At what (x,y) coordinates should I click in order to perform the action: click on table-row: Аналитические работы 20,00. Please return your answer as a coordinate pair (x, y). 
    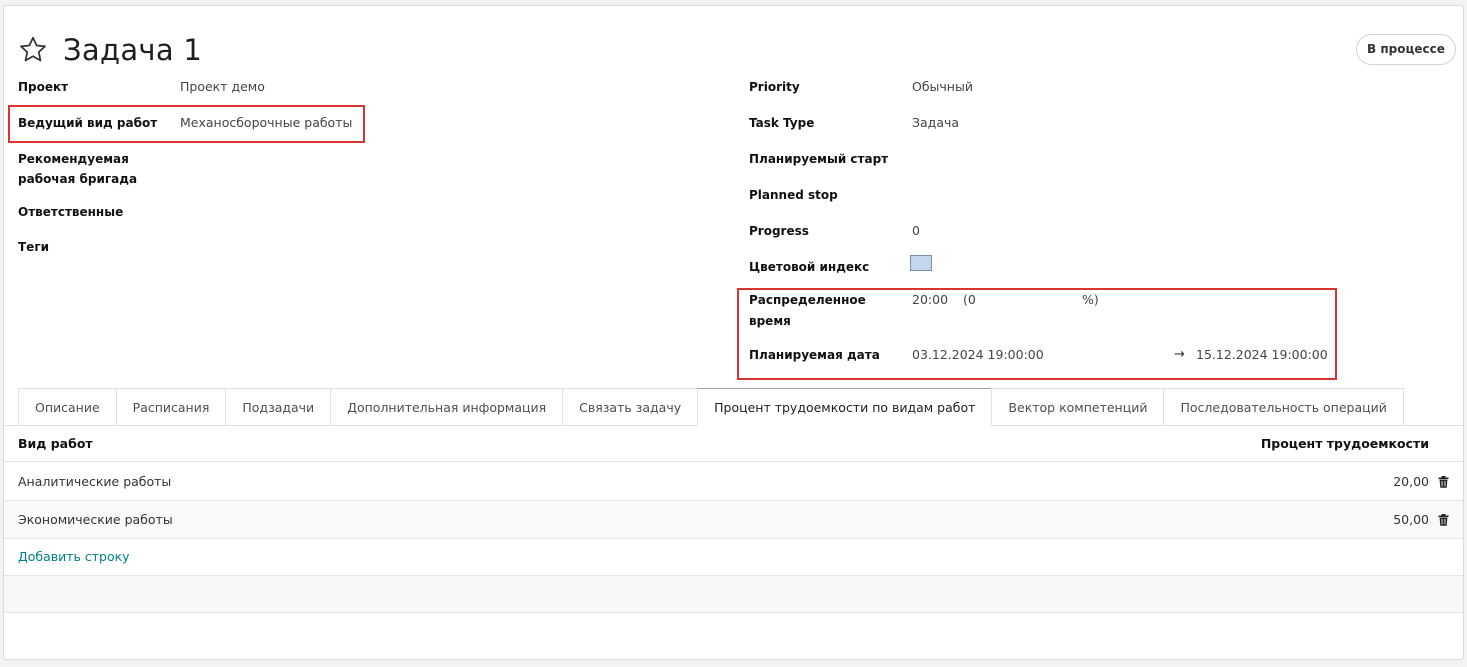
    Looking at the image, I should click on (733, 482).